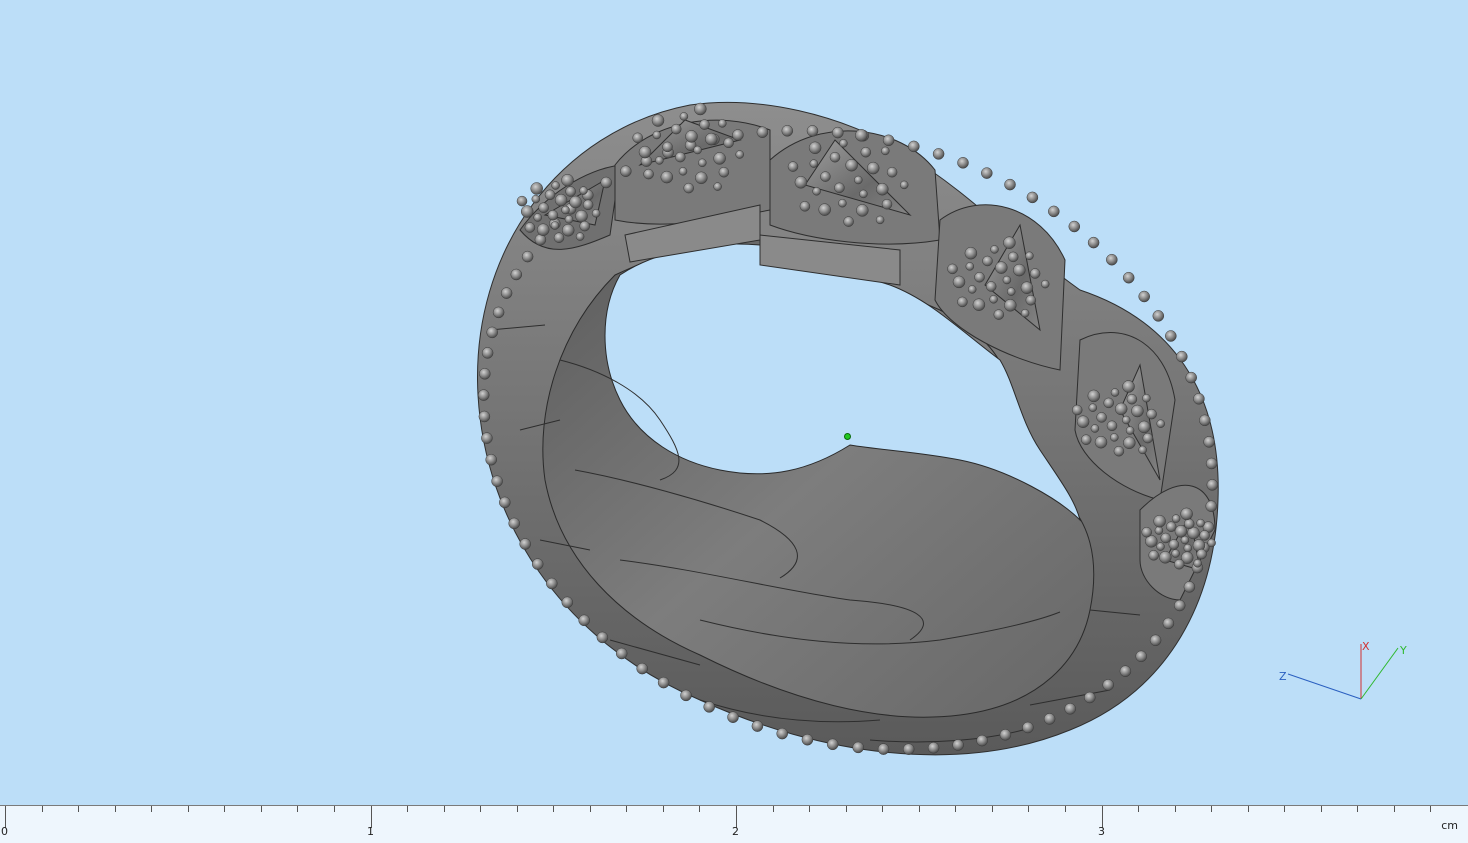 This screenshot has height=843, width=1468. What do you see at coordinates (370, 831) in the screenshot?
I see `ruler-label: 1` at bounding box center [370, 831].